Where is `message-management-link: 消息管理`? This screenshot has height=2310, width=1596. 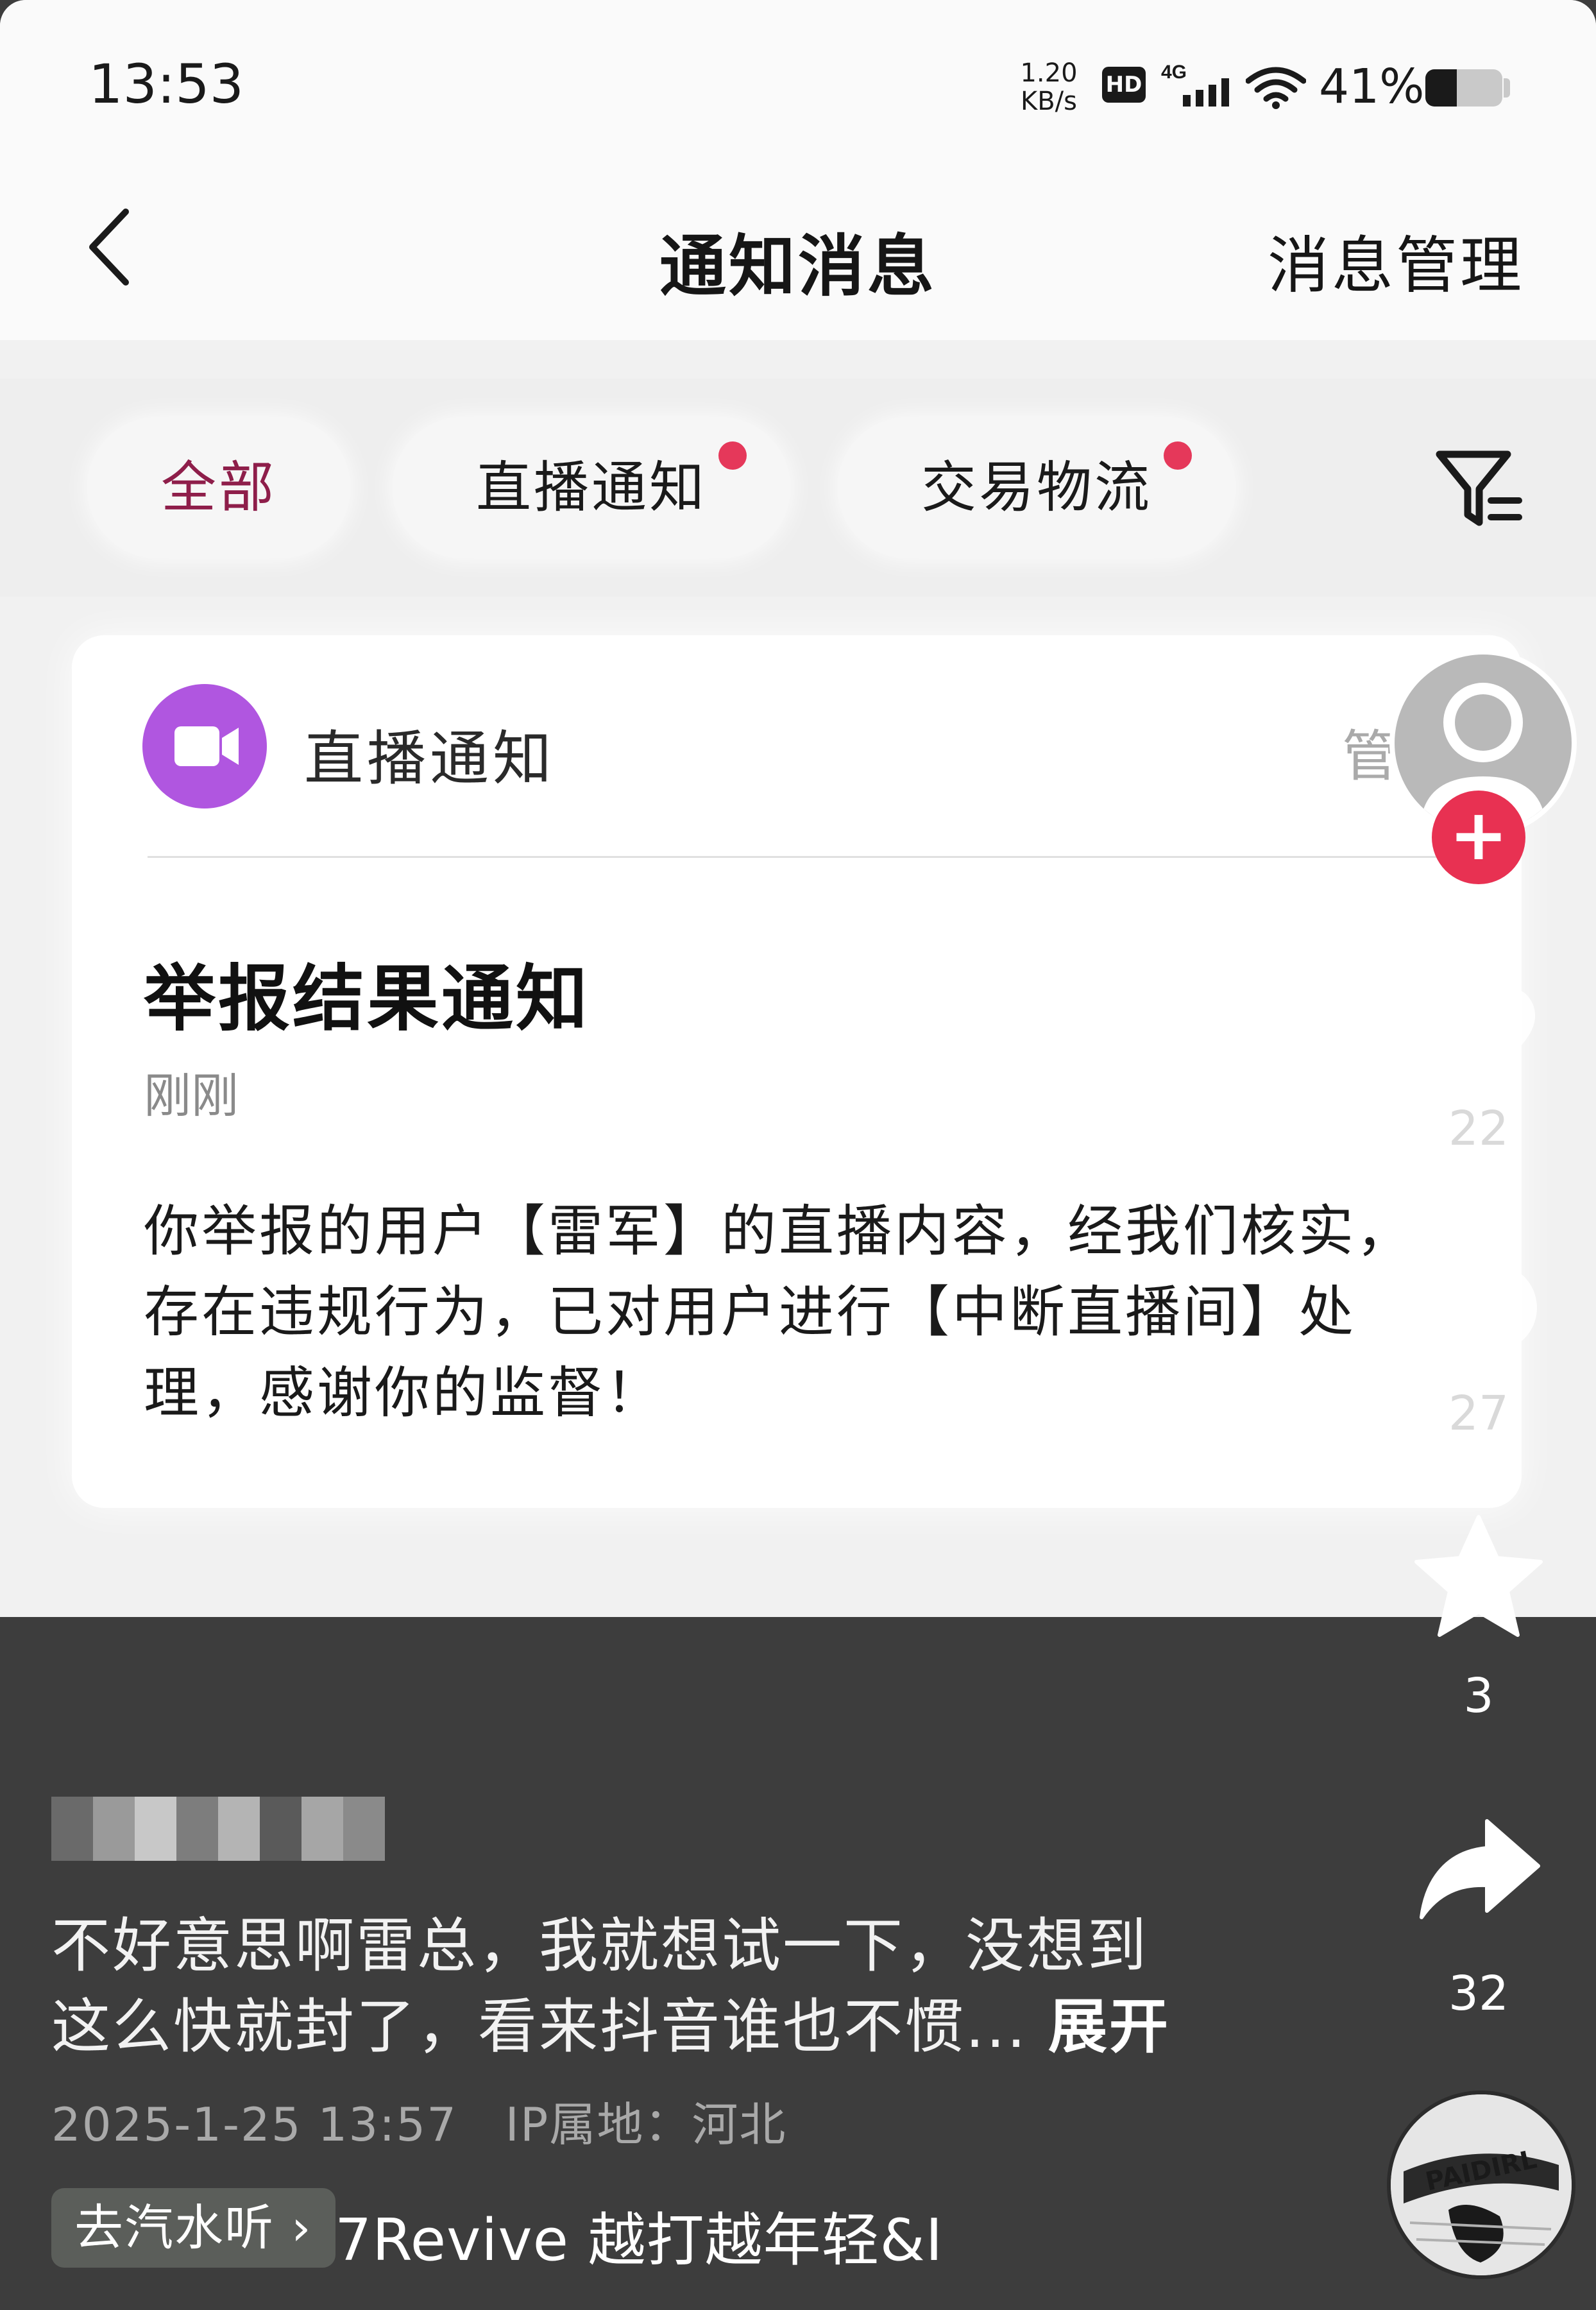
message-management-link: 消息管理 is located at coordinates (1396, 261).